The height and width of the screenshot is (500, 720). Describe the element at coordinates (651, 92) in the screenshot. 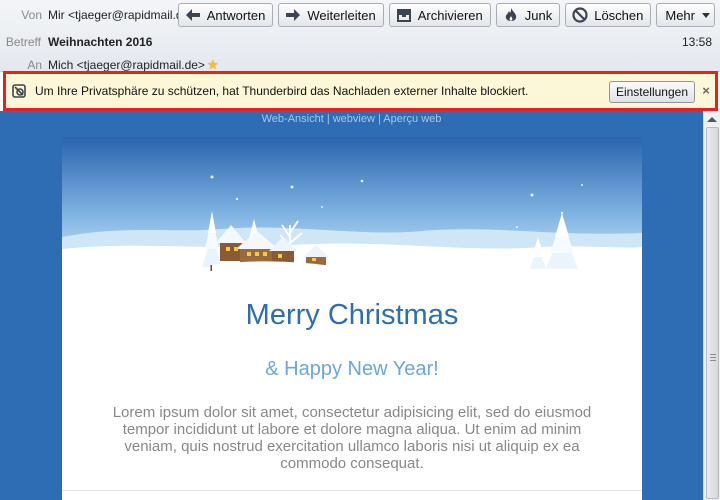

I see `settings-button: Einstellungen` at that location.